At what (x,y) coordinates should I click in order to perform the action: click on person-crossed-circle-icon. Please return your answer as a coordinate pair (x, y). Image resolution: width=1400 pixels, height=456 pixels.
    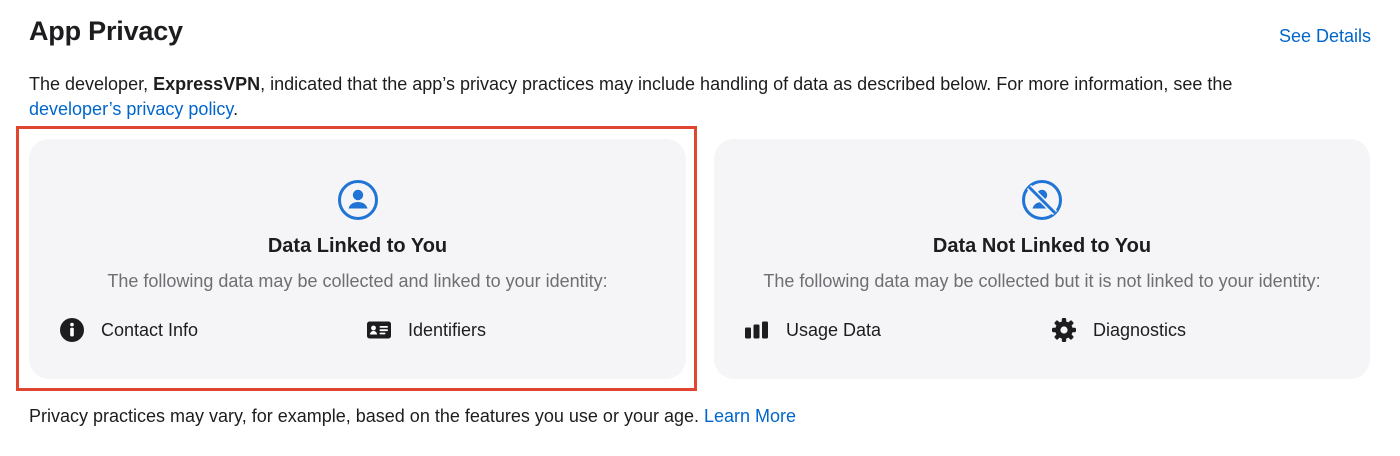
    Looking at the image, I should click on (1042, 200).